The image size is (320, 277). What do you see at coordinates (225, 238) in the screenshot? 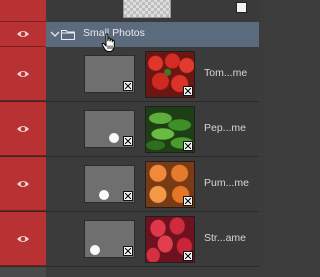
I see `layer-name: Str...ame` at bounding box center [225, 238].